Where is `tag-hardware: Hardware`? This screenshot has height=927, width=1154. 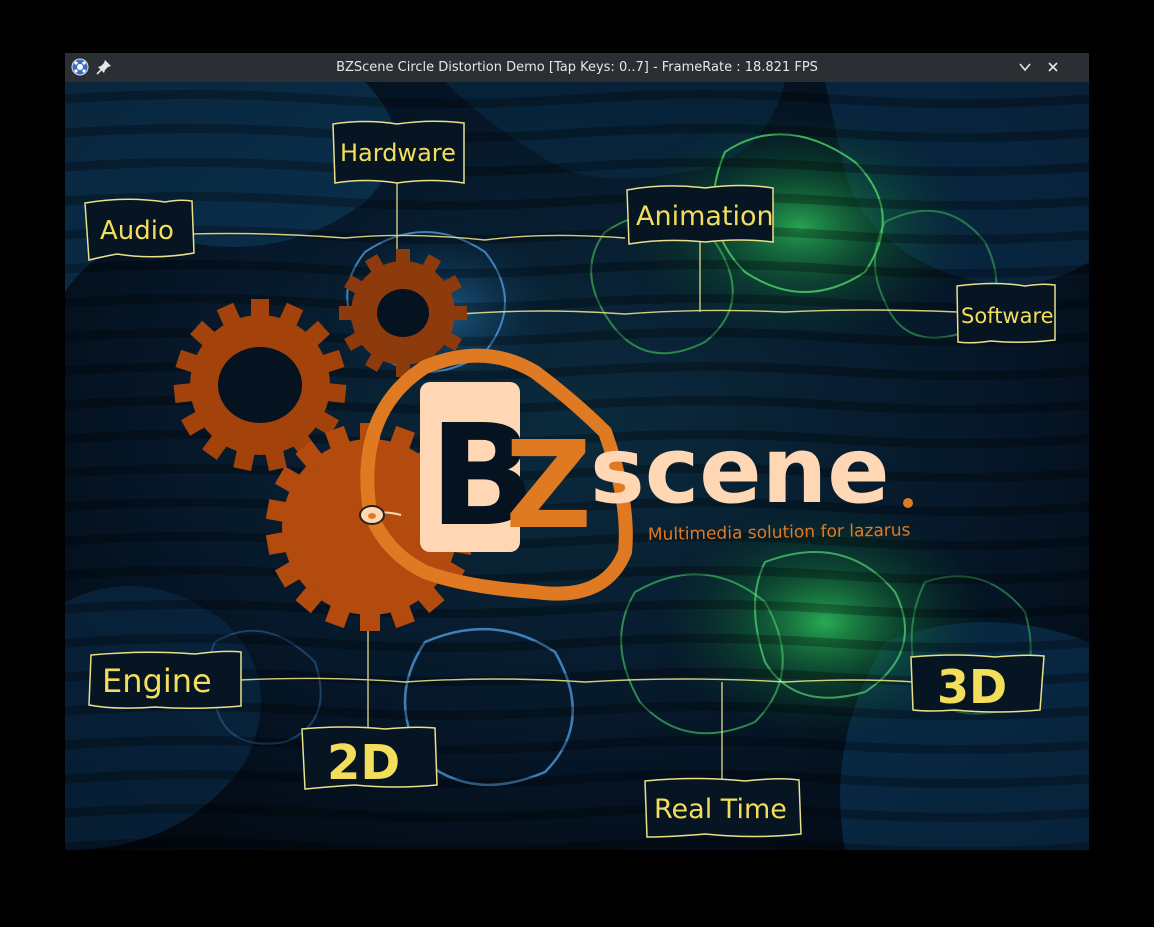
tag-hardware: Hardware is located at coordinates (398, 152).